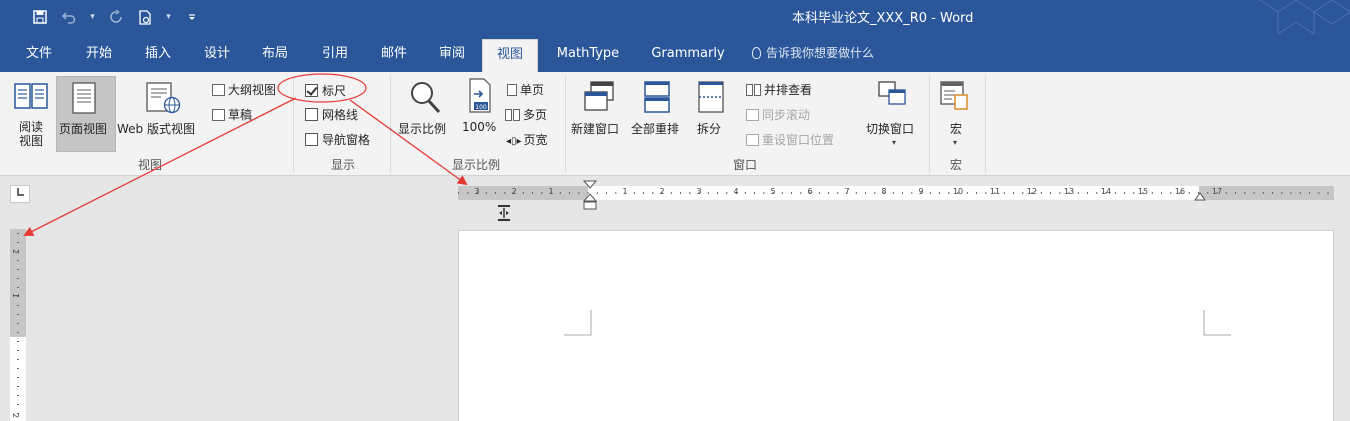  What do you see at coordinates (92, 17) in the screenshot?
I see `undo-dropdown-icon: ▾` at bounding box center [92, 17].